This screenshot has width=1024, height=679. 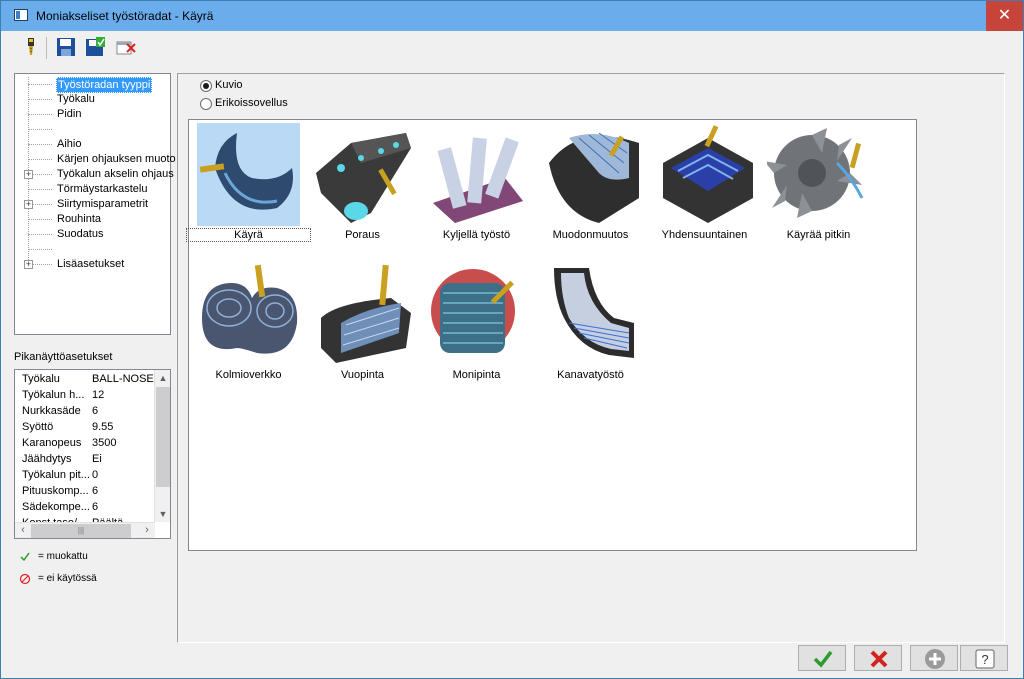 What do you see at coordinates (85, 428) in the screenshot?
I see `grid-row: Syöttö 9.55` at bounding box center [85, 428].